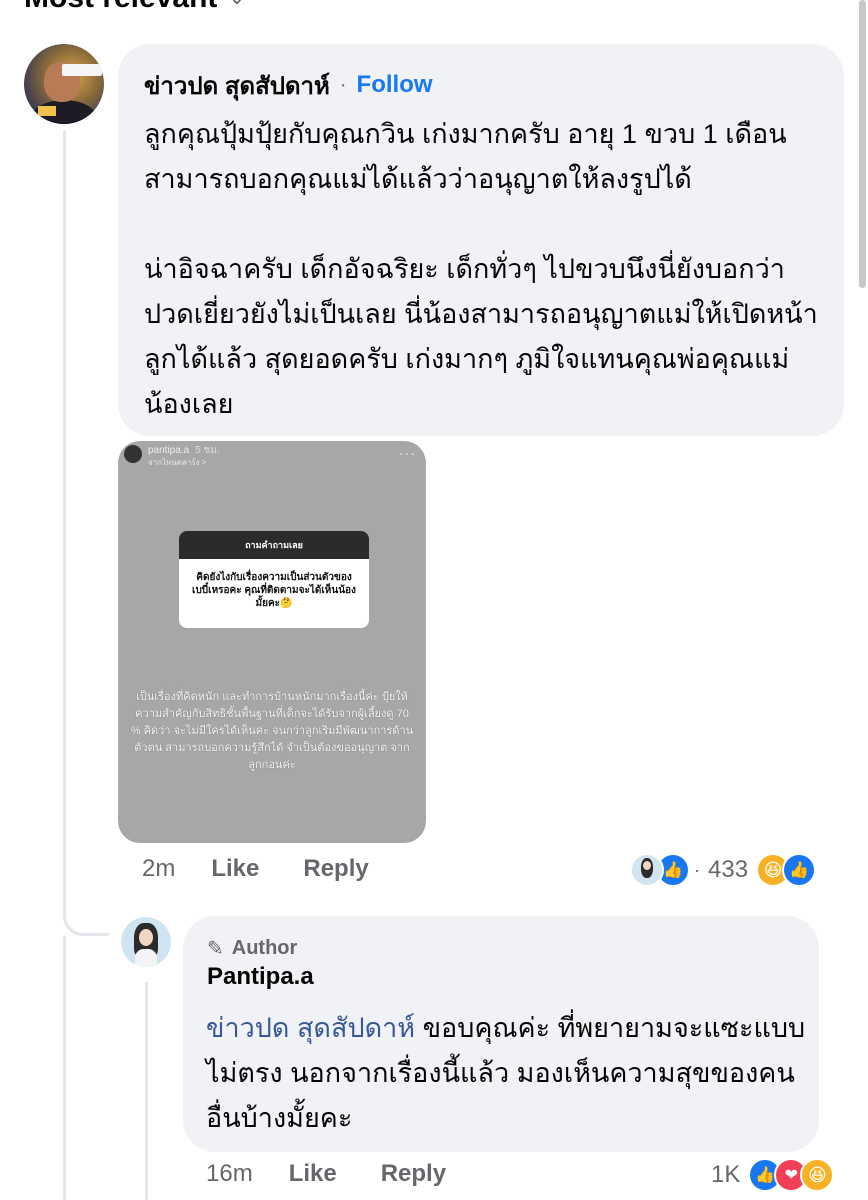 This screenshot has width=868, height=1200. Describe the element at coordinates (47, 111) in the screenshot. I see `avatar-tag-yellow` at that location.